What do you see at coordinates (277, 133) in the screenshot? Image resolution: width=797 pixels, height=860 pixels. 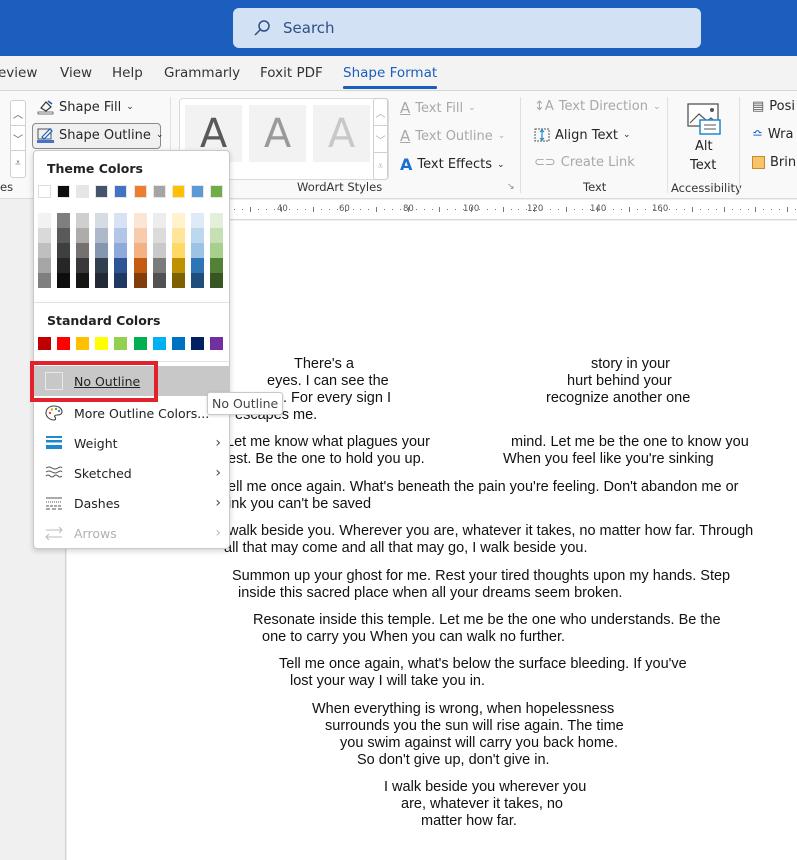 I see `wordart-sample-2: A` at bounding box center [277, 133].